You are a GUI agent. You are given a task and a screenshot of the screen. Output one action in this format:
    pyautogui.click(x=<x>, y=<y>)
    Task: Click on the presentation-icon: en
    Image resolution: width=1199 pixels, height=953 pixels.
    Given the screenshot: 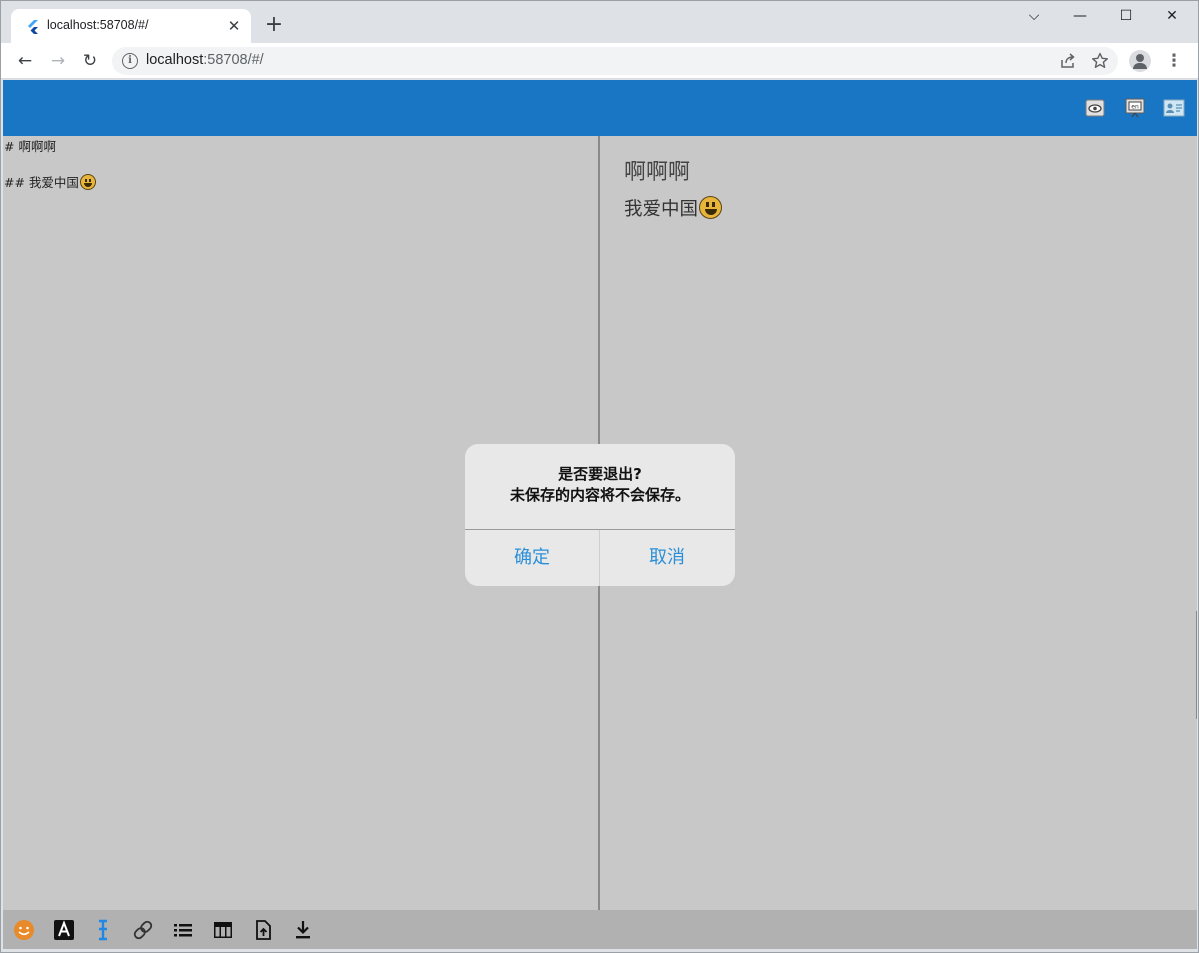 What is the action you would take?
    pyautogui.click(x=1135, y=108)
    